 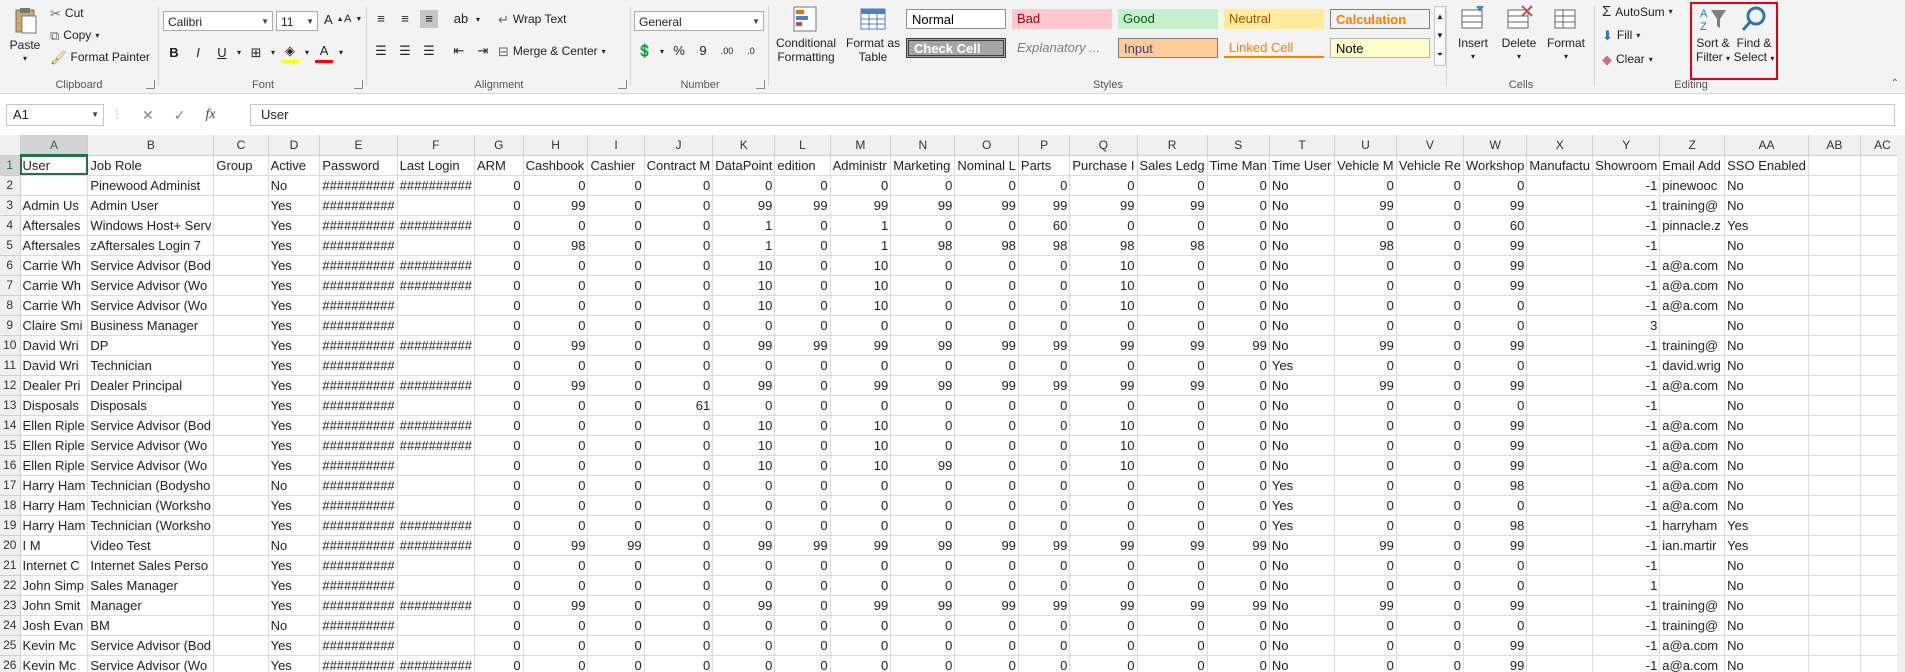 What do you see at coordinates (1692, 525) in the screenshot?
I see `cell: harryham` at bounding box center [1692, 525].